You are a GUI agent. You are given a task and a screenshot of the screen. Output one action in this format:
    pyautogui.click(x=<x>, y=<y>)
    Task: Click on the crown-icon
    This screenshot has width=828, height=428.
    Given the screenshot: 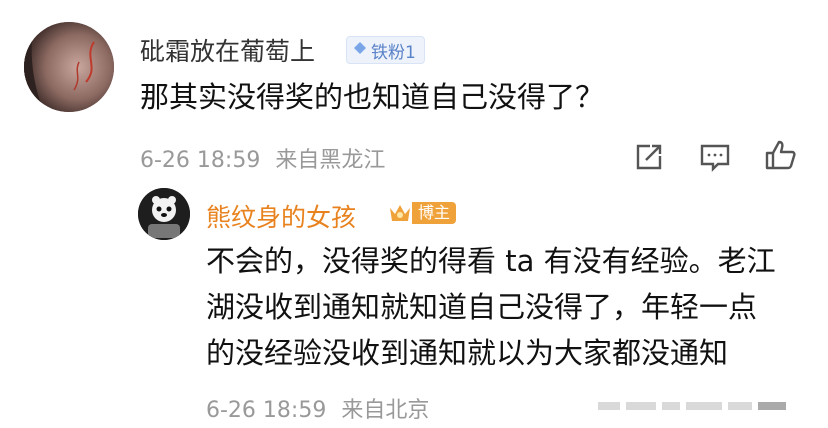 What is the action you would take?
    pyautogui.click(x=400, y=213)
    